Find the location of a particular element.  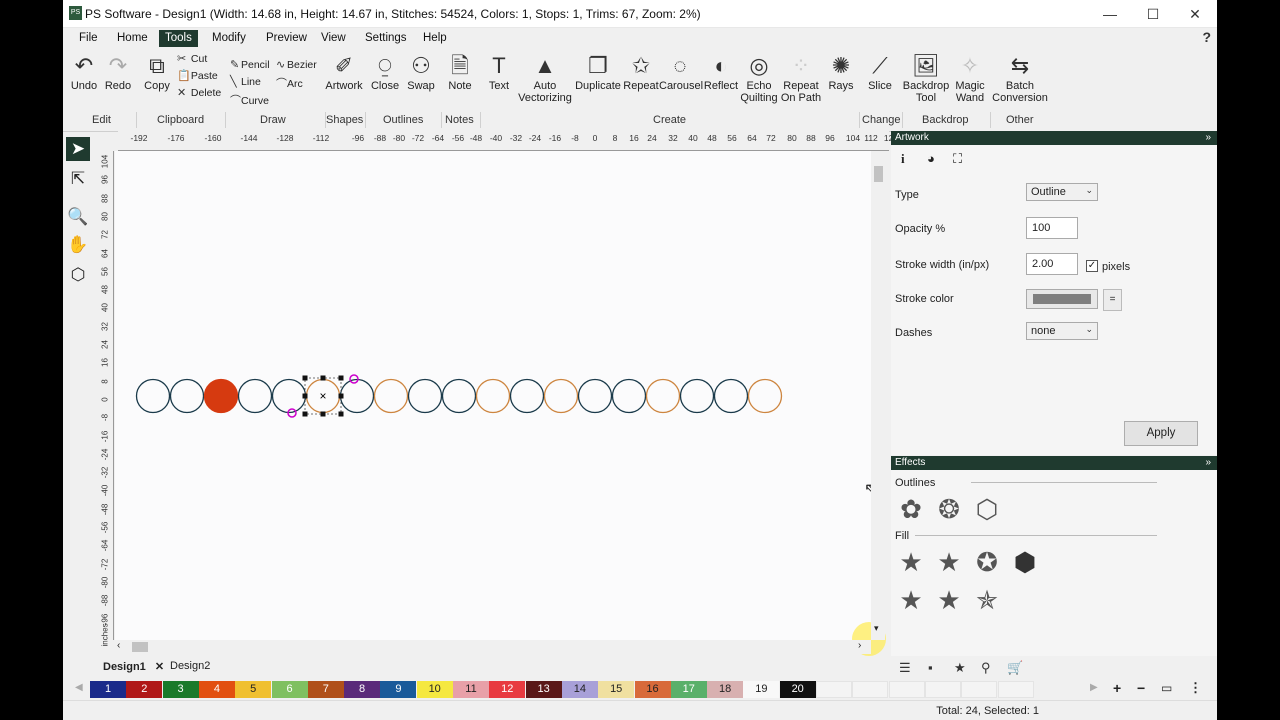

pencil-button: ✎ Pencil is located at coordinates (250, 64).